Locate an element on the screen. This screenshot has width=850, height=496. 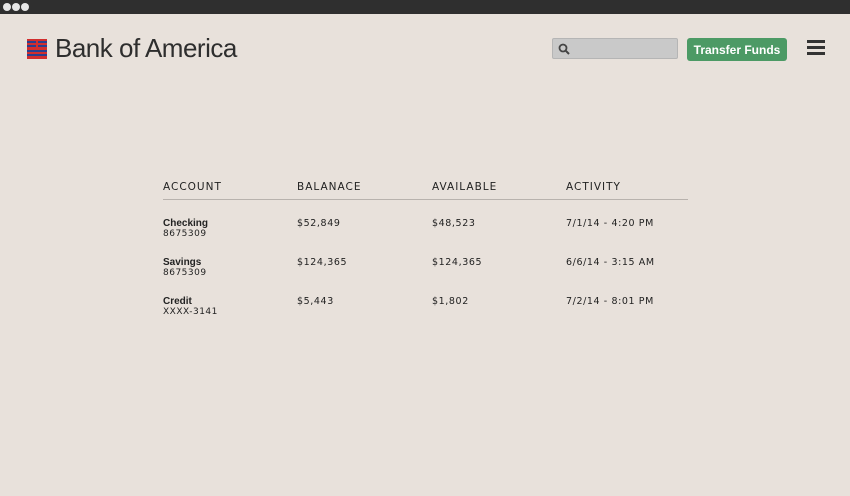
header-balance: BALANACE is located at coordinates (329, 187).